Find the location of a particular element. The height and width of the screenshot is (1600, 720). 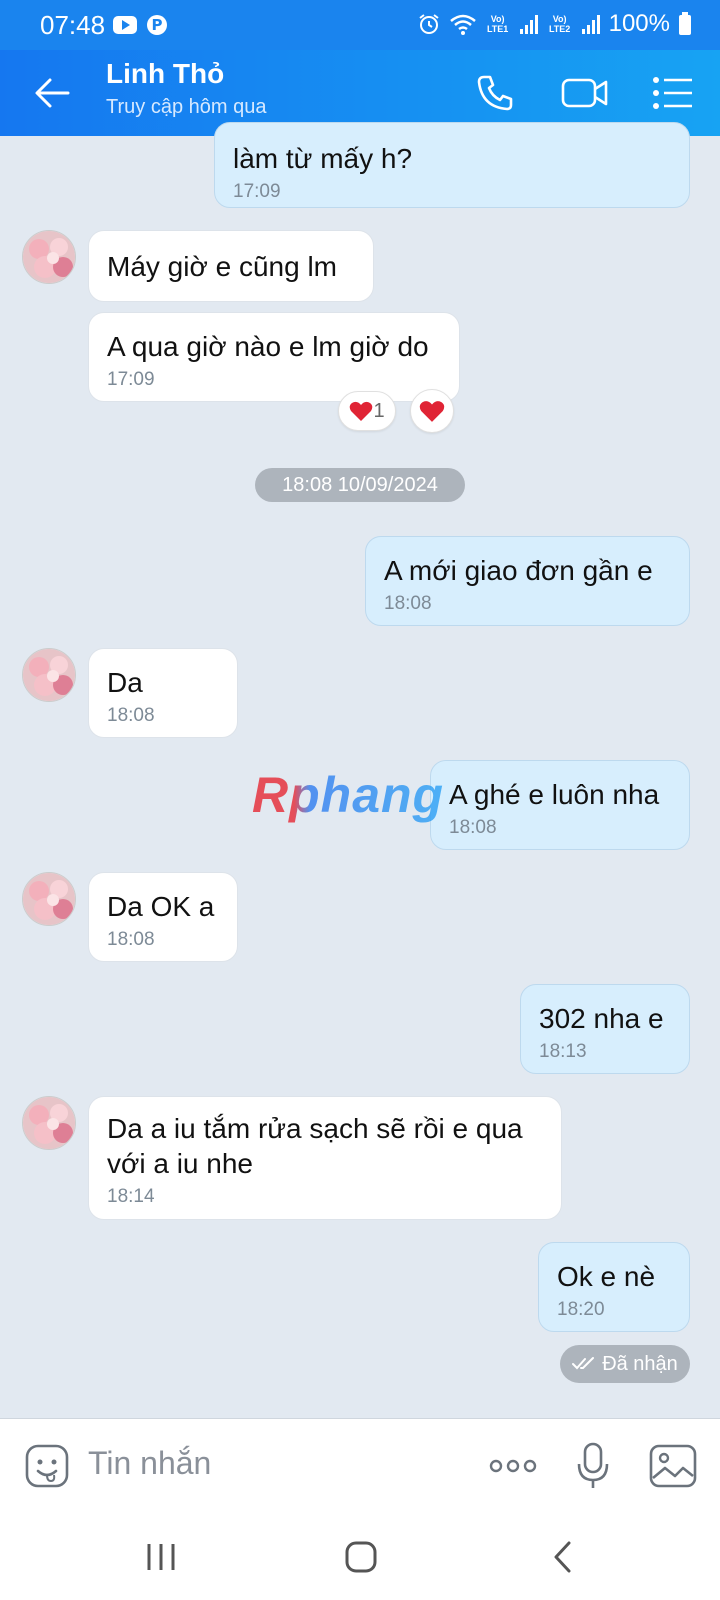

message-bubble-outgoing: làm từ mấy h? 17:09 is located at coordinates (452, 165).